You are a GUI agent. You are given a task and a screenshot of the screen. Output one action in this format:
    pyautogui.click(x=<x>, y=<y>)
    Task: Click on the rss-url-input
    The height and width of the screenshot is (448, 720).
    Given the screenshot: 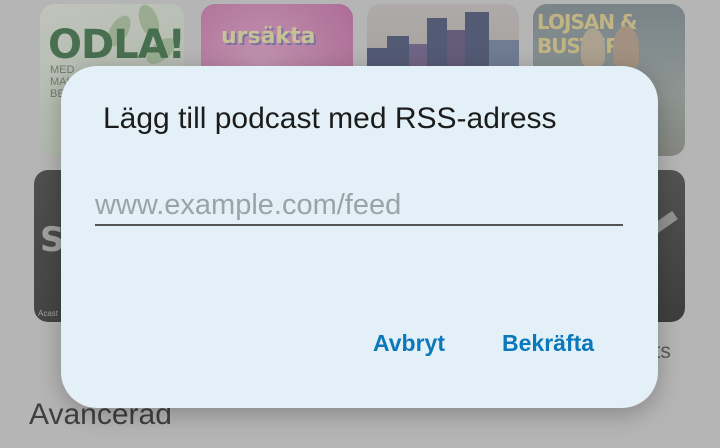 What is the action you would take?
    pyautogui.click(x=359, y=206)
    